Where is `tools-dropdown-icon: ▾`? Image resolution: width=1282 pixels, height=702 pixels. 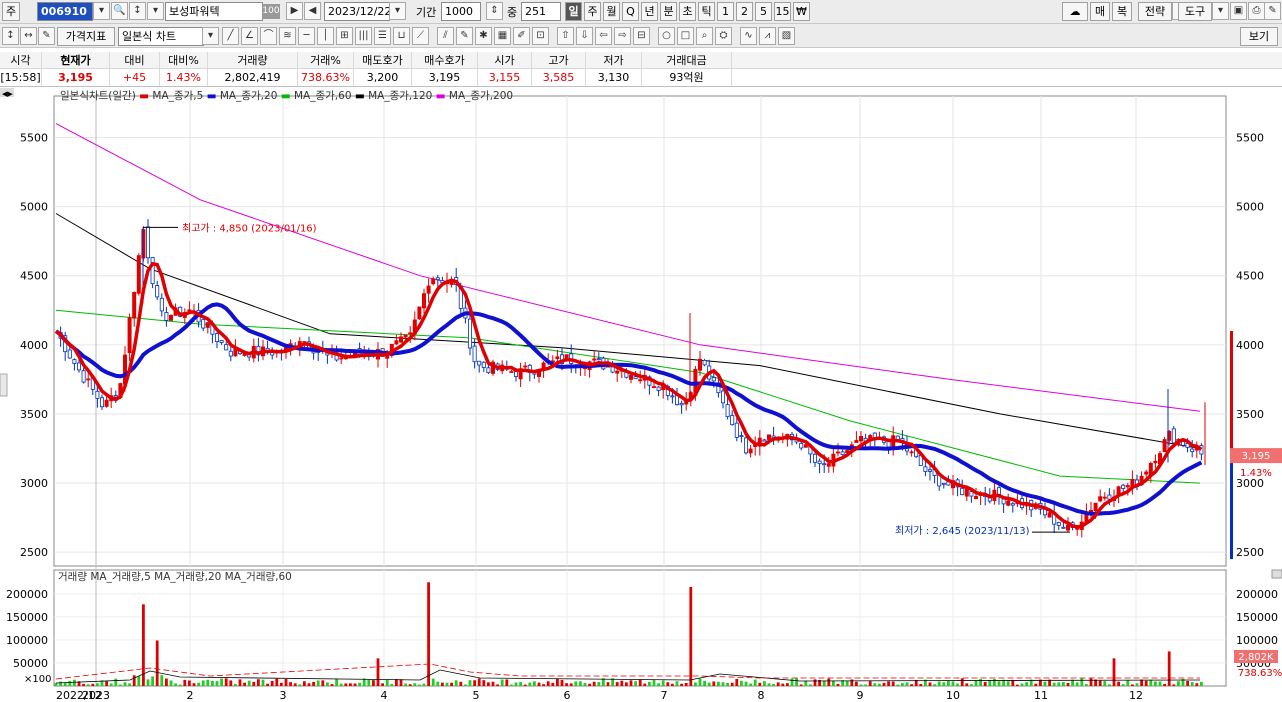
tools-dropdown-icon: ▾ is located at coordinates (1220, 11).